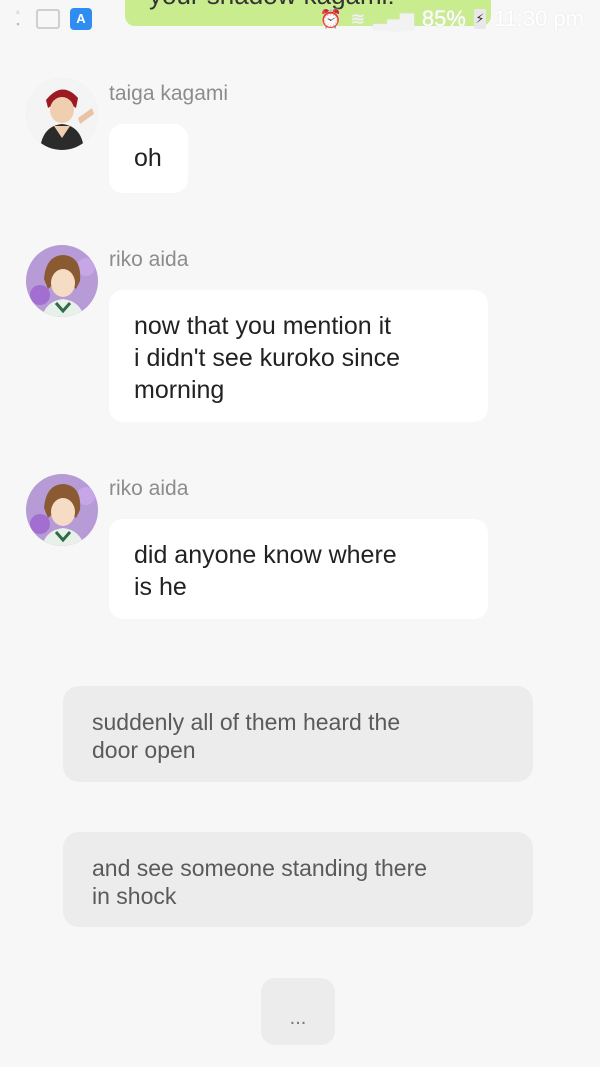  What do you see at coordinates (267, 358) in the screenshot?
I see `message-text-line: i didn't see kuroko since` at bounding box center [267, 358].